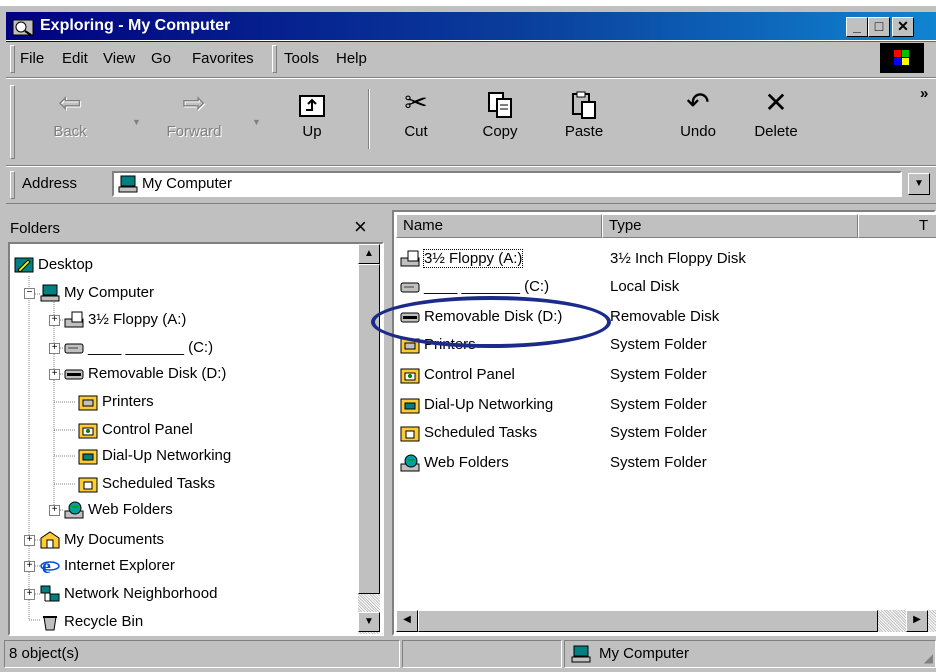 Image resolution: width=936 pixels, height=672 pixels. Describe the element at coordinates (88, 431) in the screenshot. I see `control-panel-icon` at that location.